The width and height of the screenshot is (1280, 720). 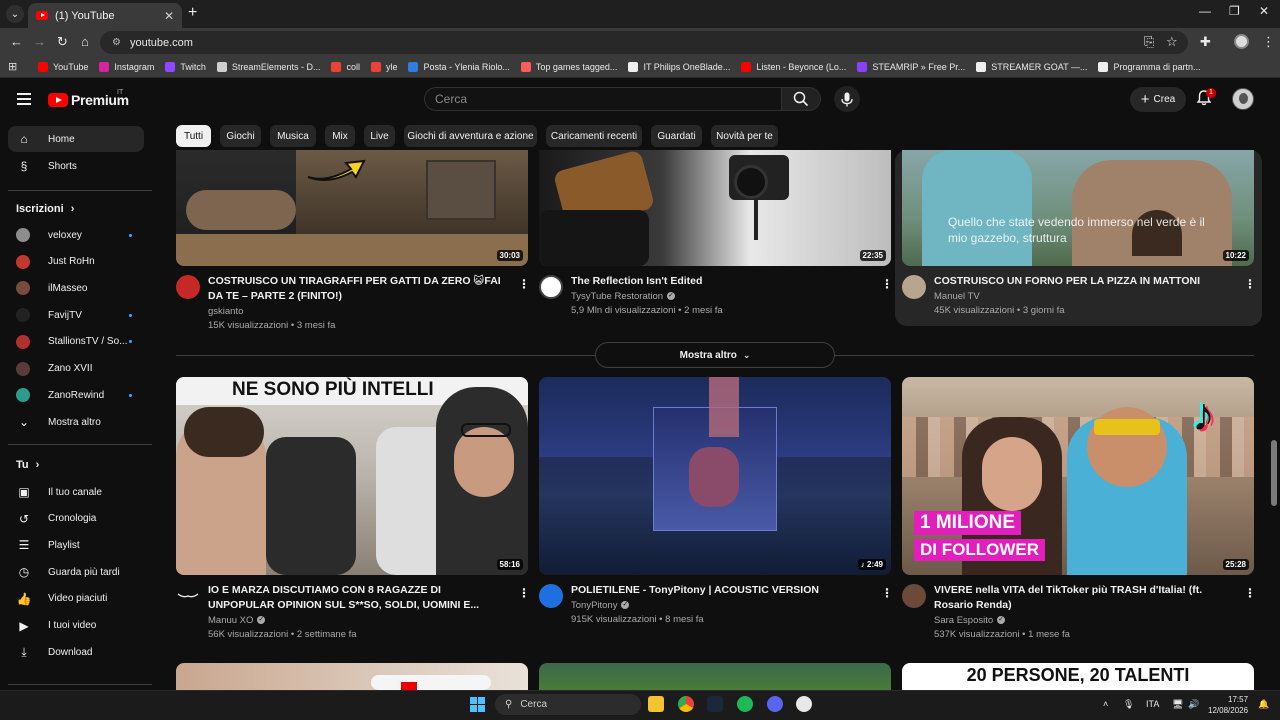 I want to click on video-title: The Reflection Isn't Edited, so click(x=723, y=281).